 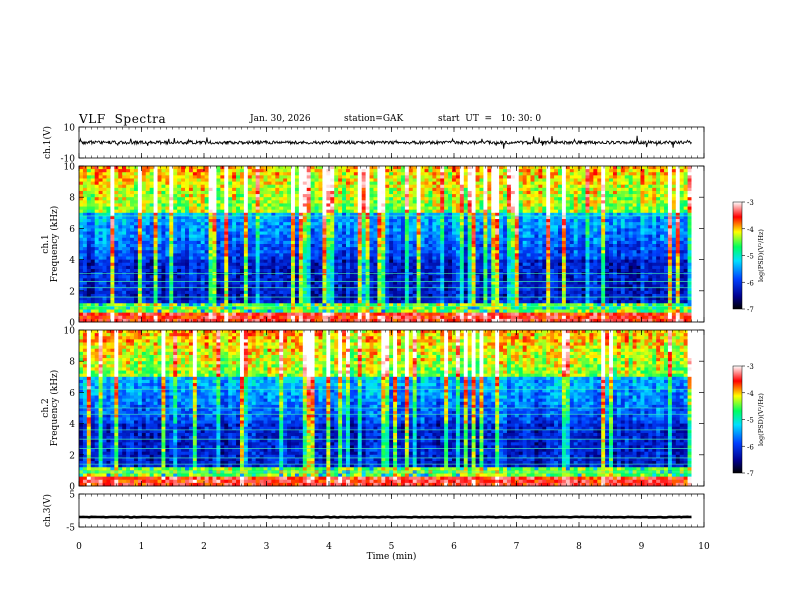 I want to click on ch1-ylabel: Frequency (kHz), so click(x=54, y=244).